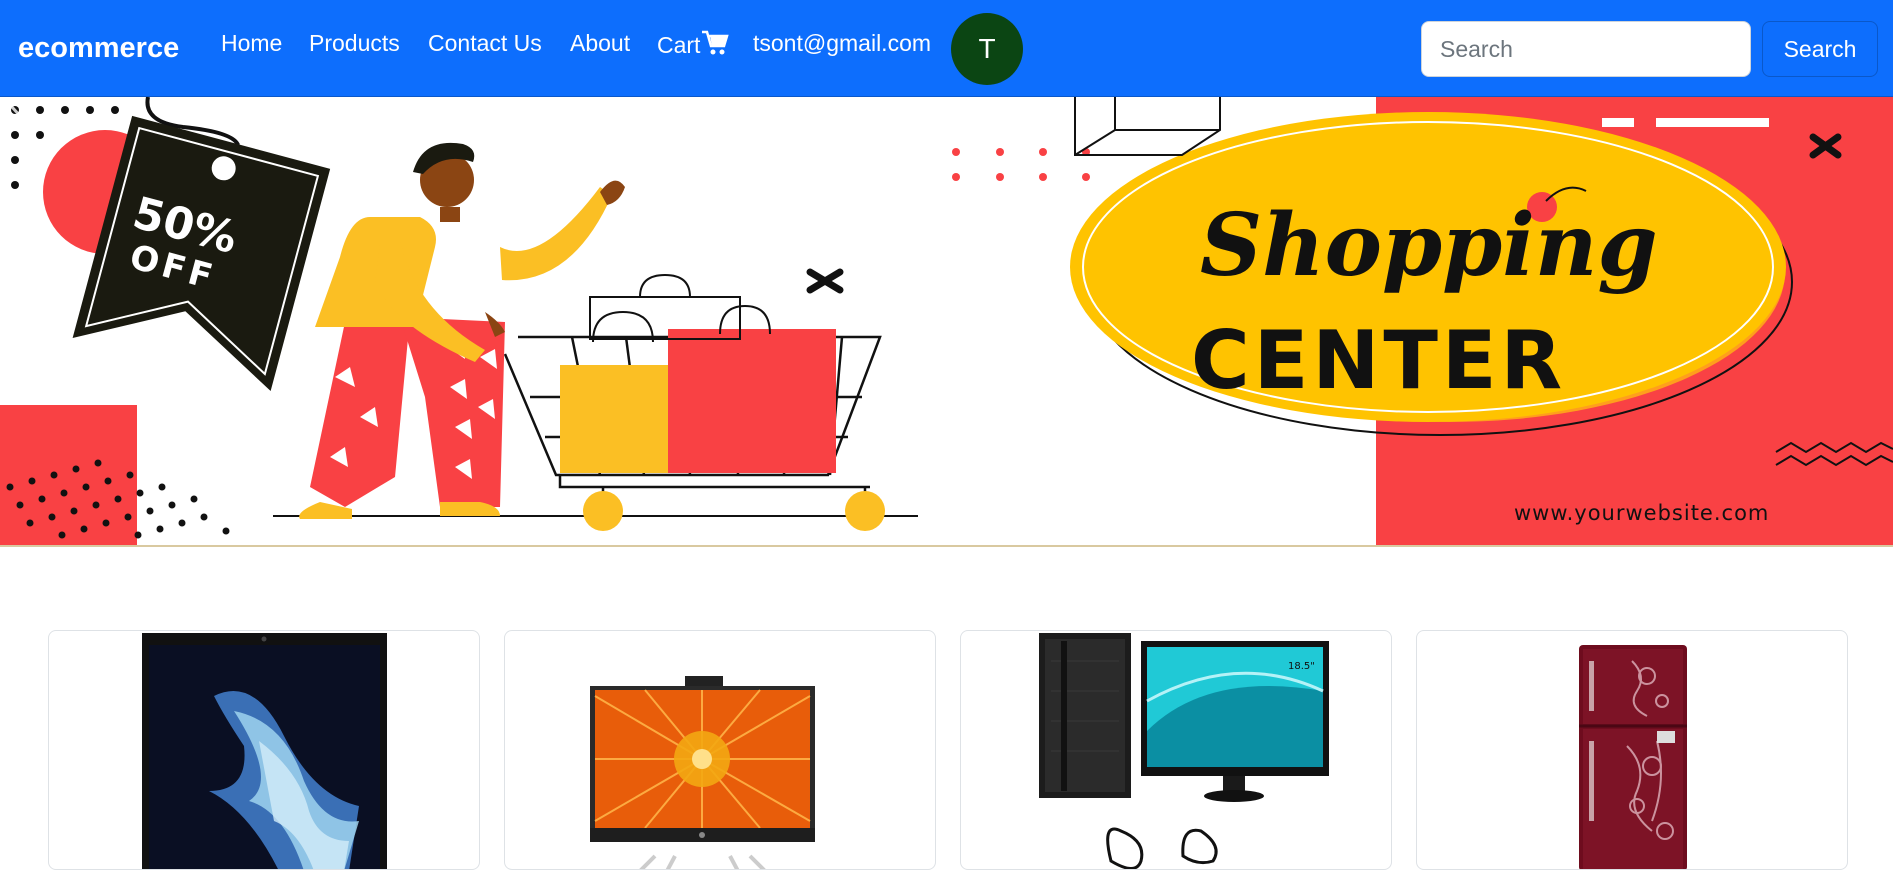 The image size is (1893, 870). I want to click on banner-headline-bold: CENTER, so click(1378, 360).